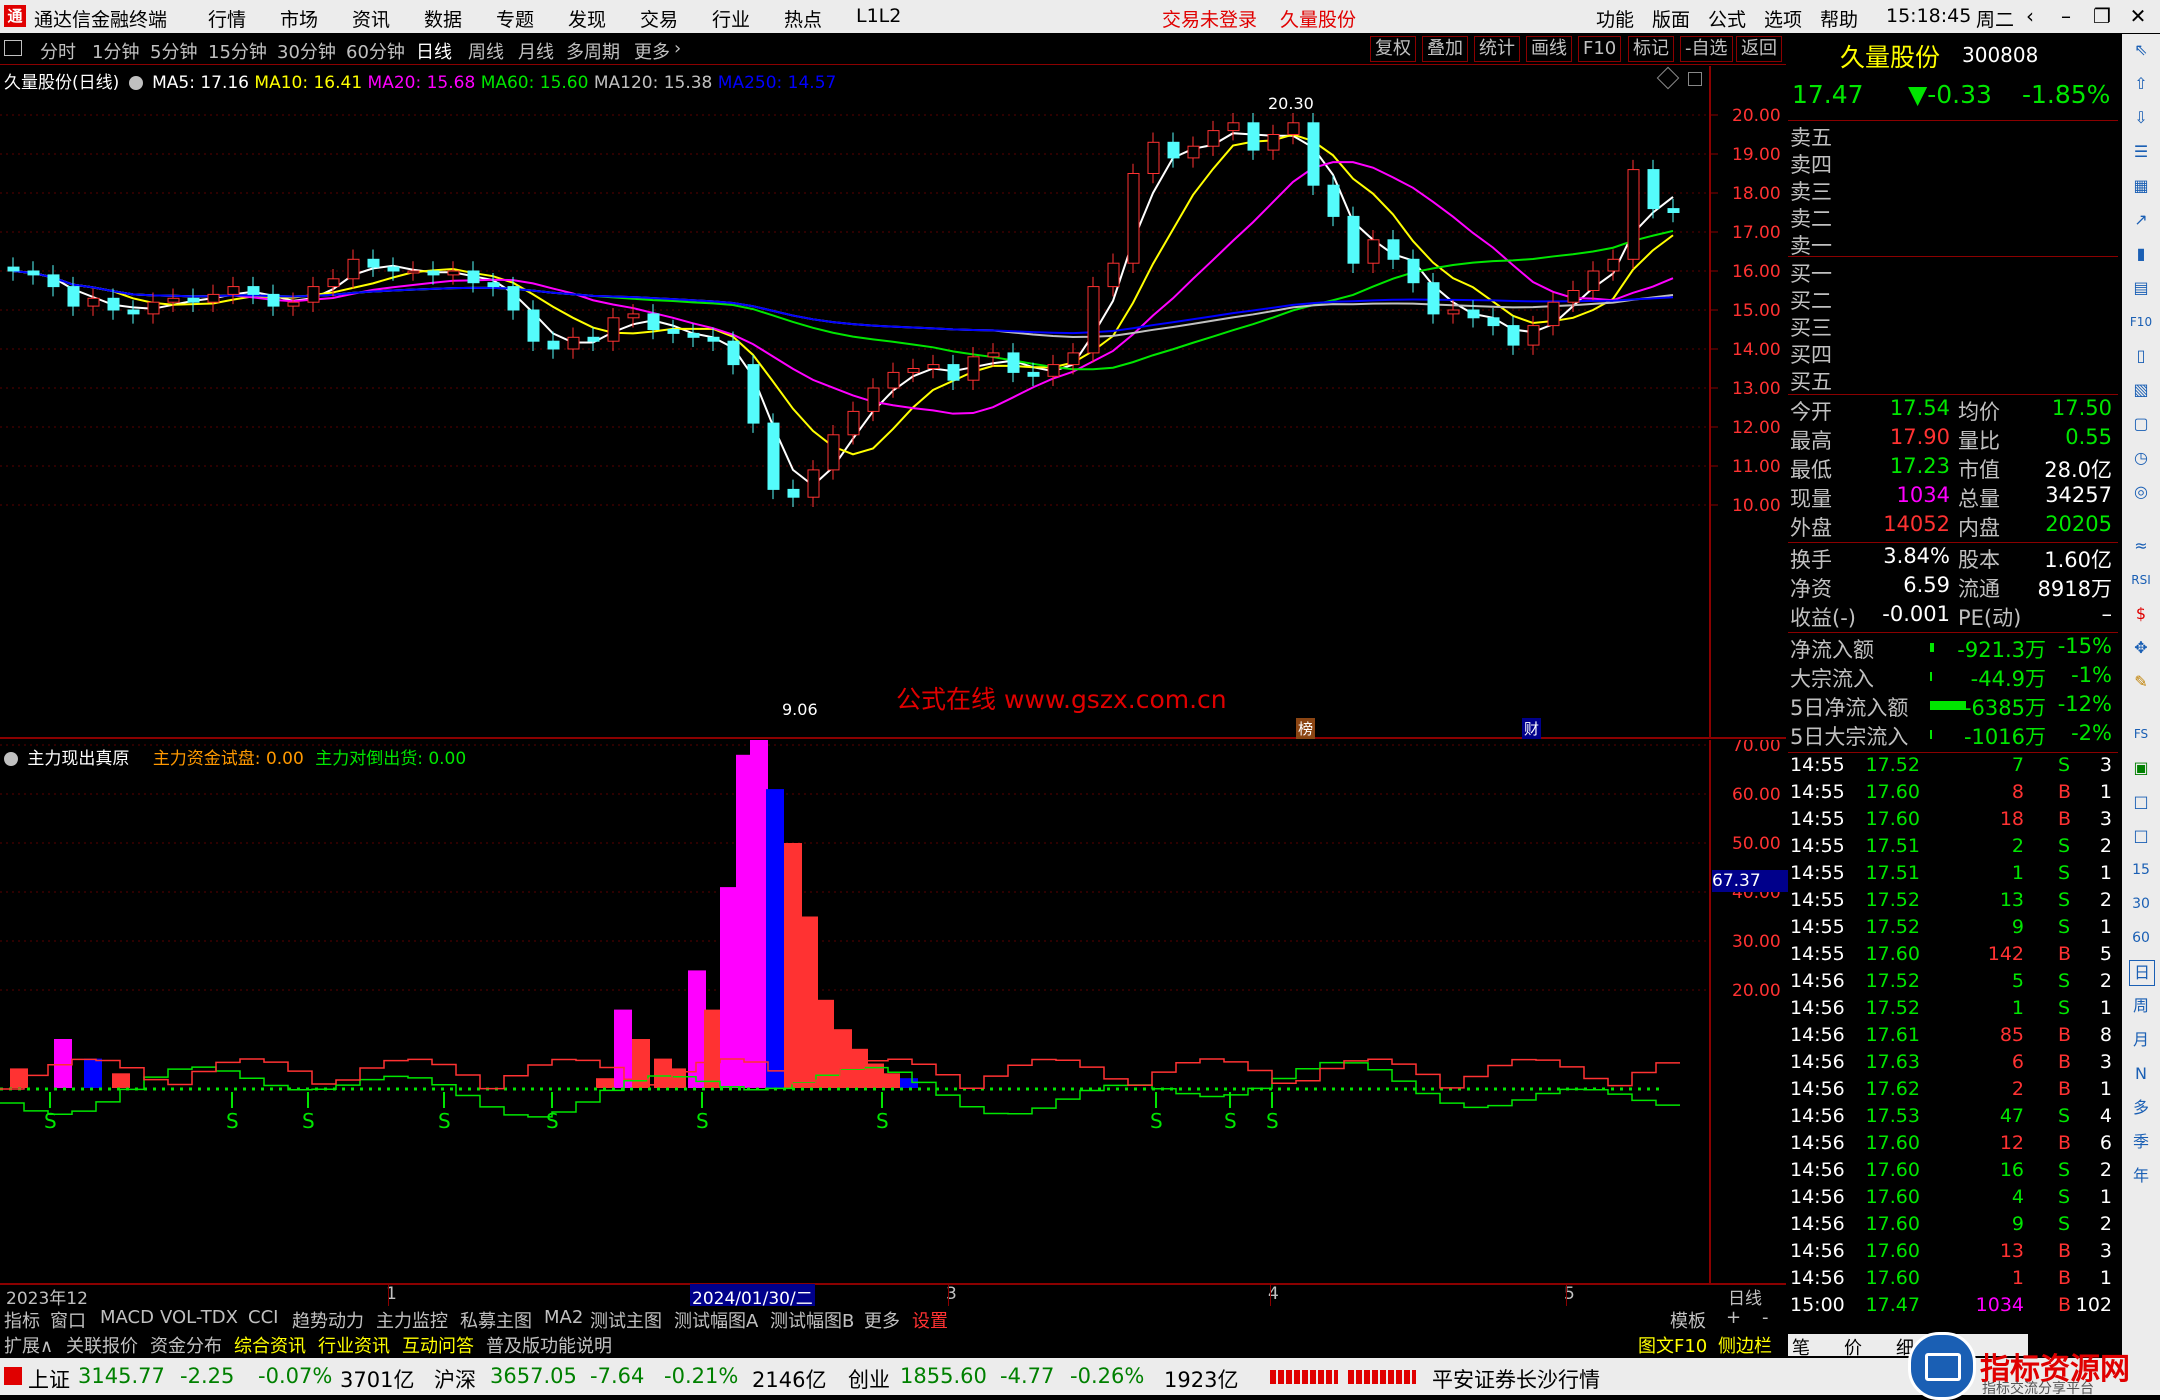  Describe the element at coordinates (2141, 904) in the screenshot. I see `min30-shortcut: 30` at that location.